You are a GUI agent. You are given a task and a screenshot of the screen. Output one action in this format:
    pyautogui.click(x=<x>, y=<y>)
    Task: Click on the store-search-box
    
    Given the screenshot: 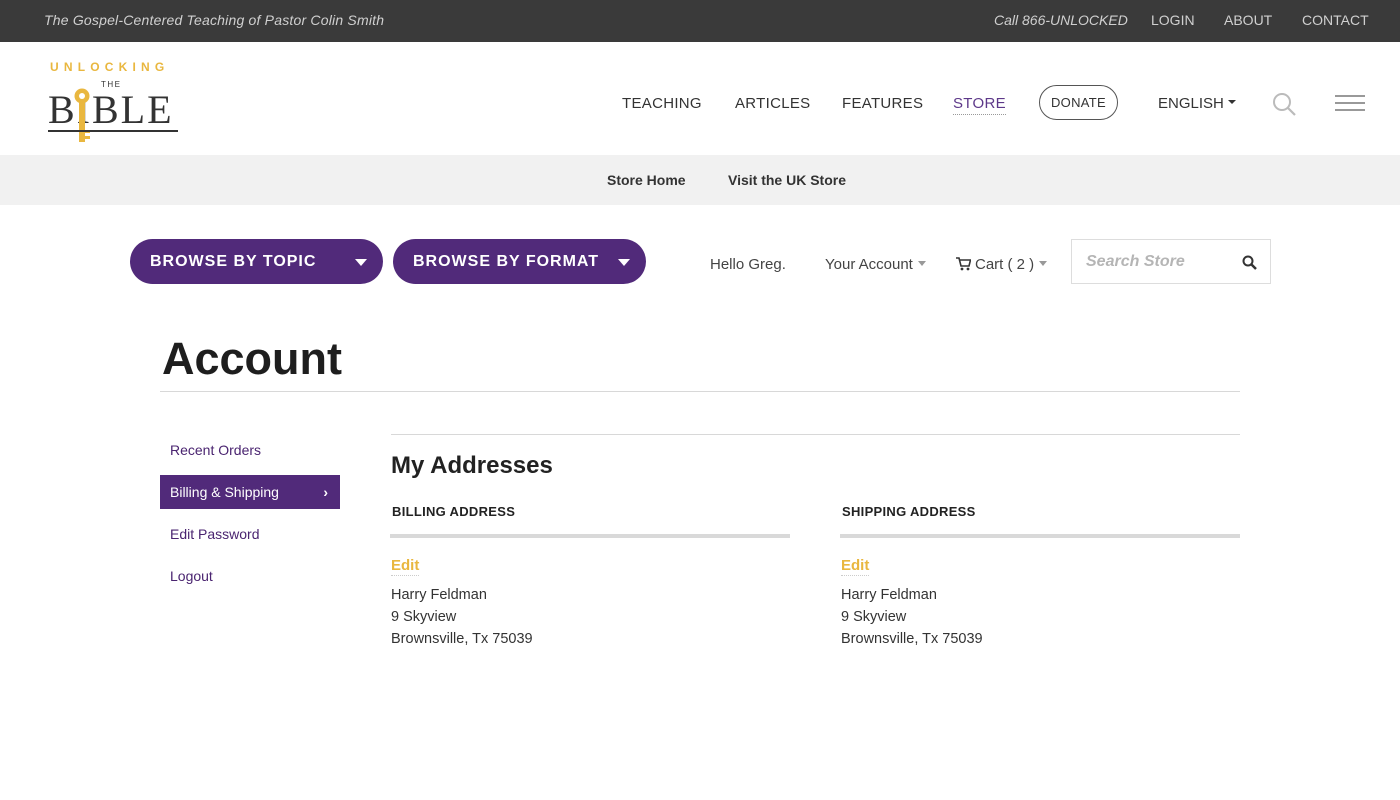 What is the action you would take?
    pyautogui.click(x=1171, y=261)
    